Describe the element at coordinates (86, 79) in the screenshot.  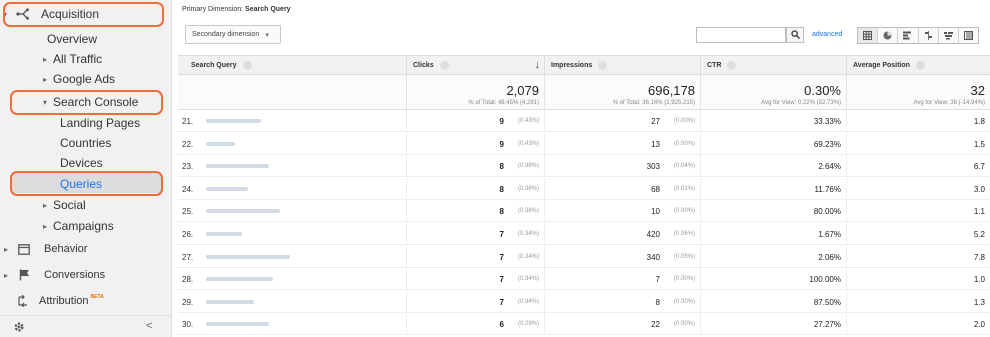
I see `sidebar-item-google-ads: ▸ Google Ads` at that location.